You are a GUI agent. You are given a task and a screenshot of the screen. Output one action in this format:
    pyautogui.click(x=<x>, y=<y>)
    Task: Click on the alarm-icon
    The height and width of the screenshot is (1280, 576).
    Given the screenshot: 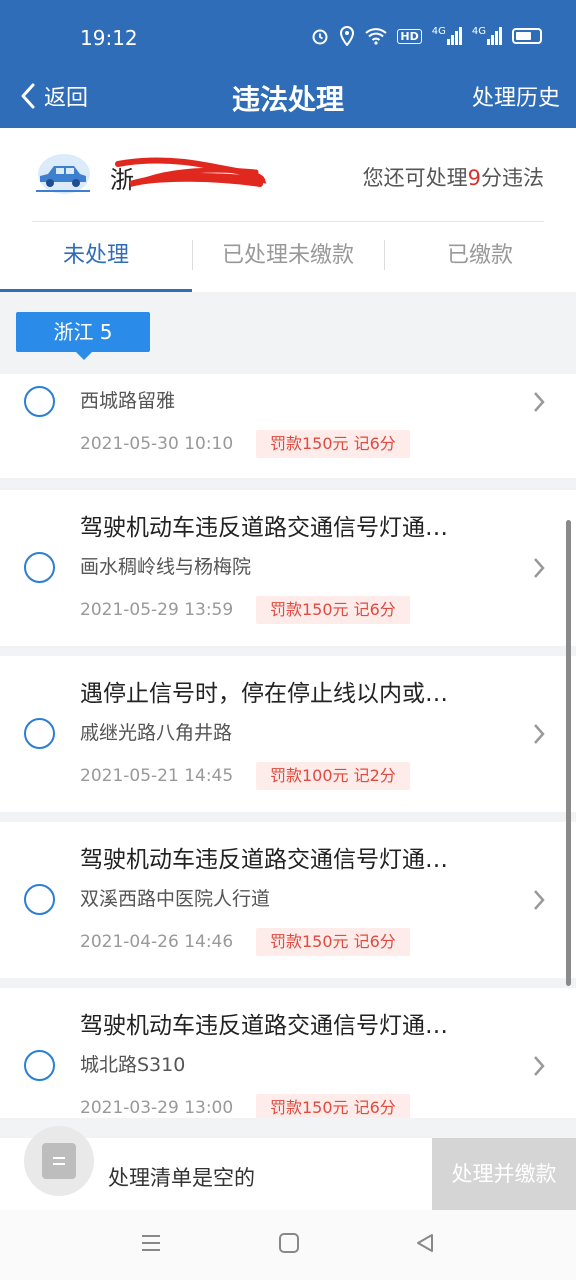 What is the action you would take?
    pyautogui.click(x=320, y=37)
    